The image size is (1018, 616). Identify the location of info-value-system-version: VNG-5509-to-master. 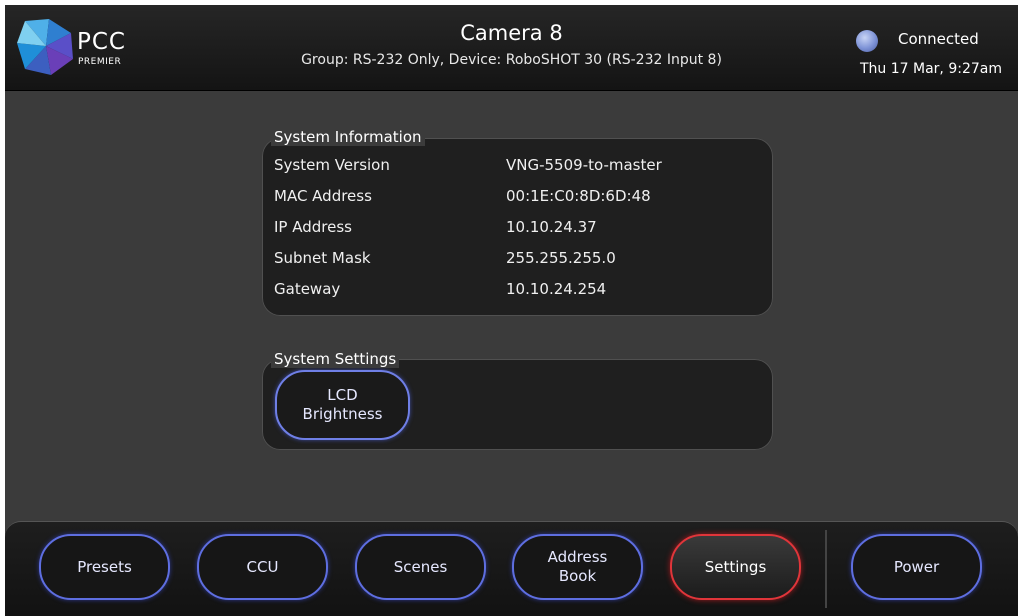
(584, 165).